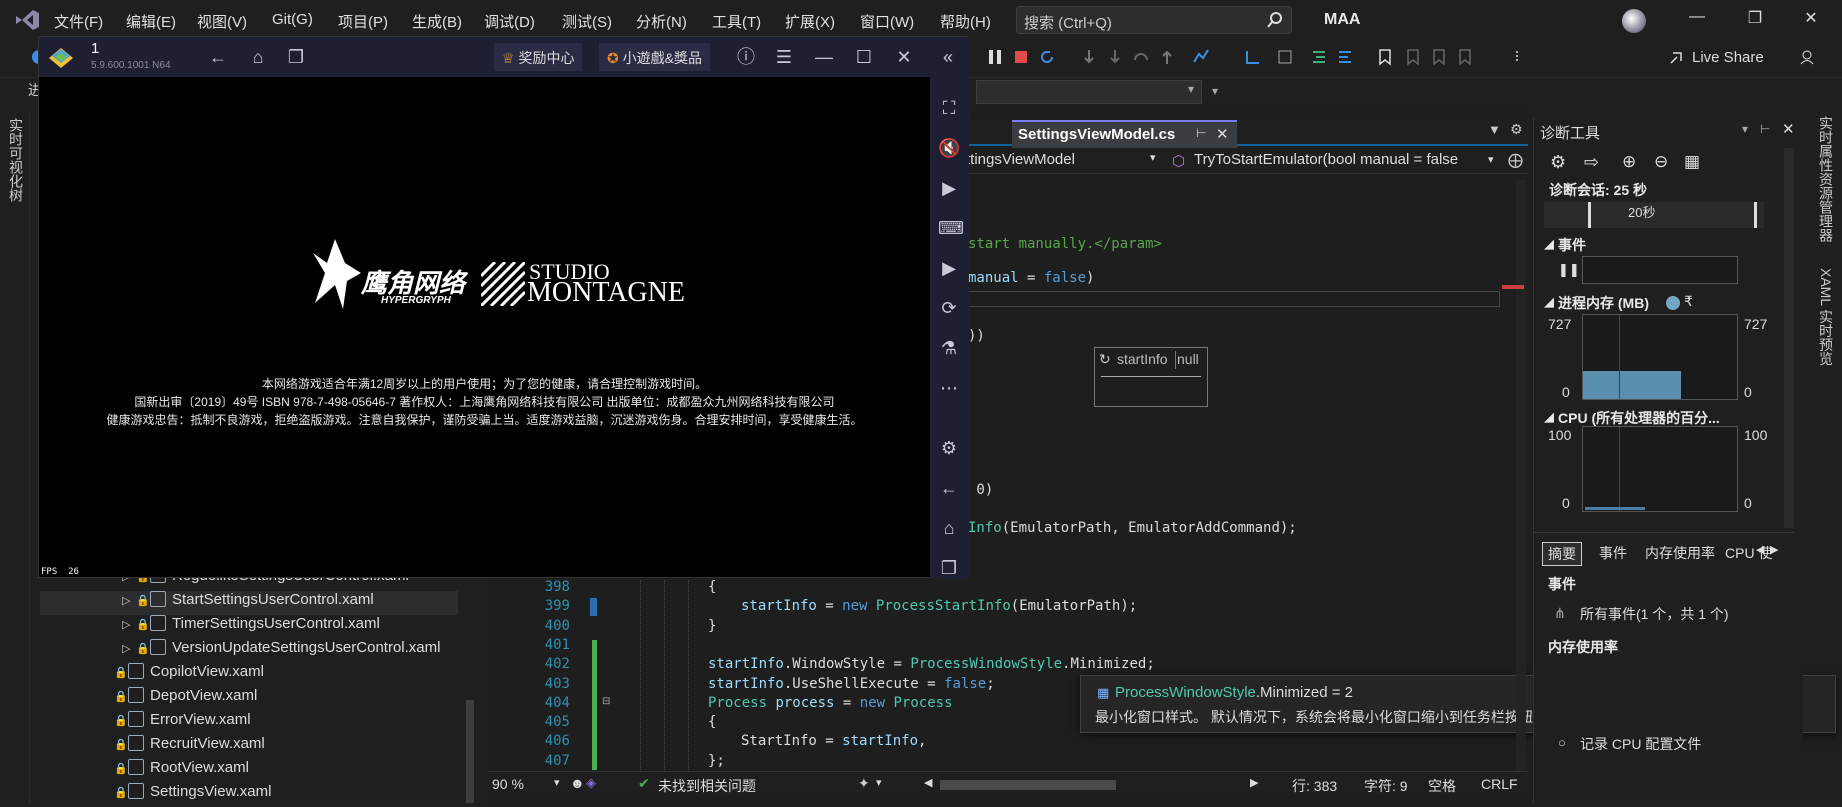 The height and width of the screenshot is (807, 1842). Describe the element at coordinates (824, 57) in the screenshot. I see `emu-minimize-icon: —` at that location.